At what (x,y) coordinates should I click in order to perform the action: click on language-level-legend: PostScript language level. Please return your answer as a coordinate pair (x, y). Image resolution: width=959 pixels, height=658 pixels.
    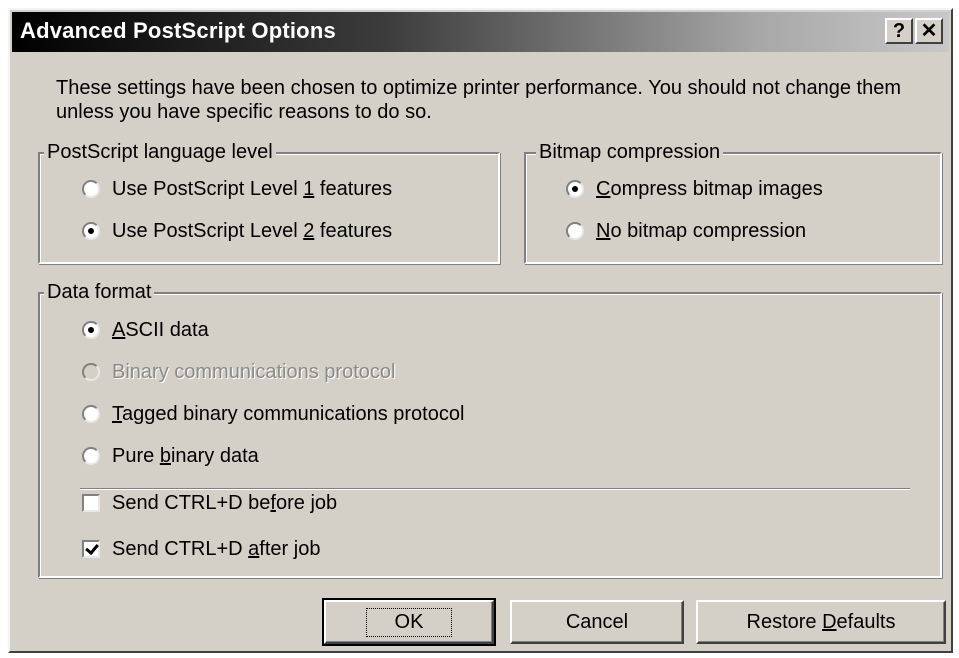
    Looking at the image, I should click on (160, 152).